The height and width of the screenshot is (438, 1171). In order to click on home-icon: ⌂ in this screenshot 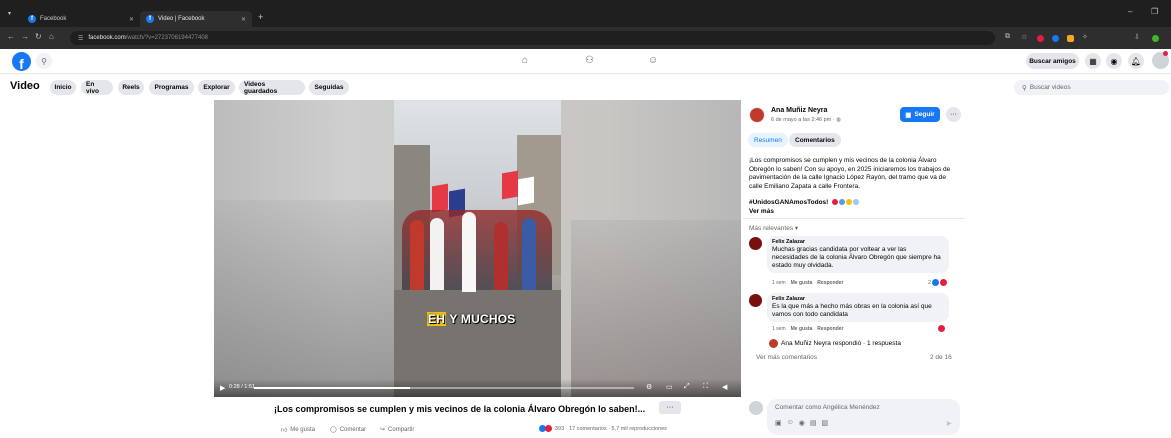, I will do `click(51, 36)`.